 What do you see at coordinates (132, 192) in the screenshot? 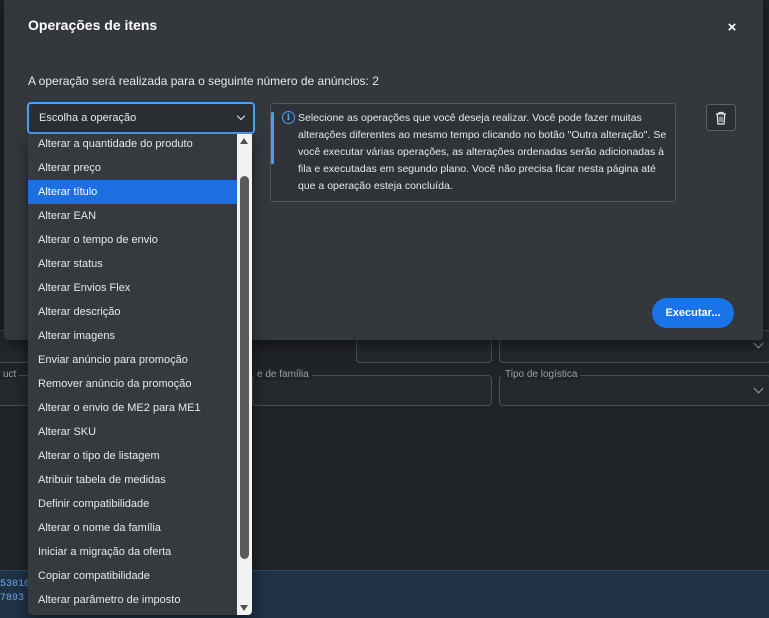
I see `dropdown-option: Alterar título` at bounding box center [132, 192].